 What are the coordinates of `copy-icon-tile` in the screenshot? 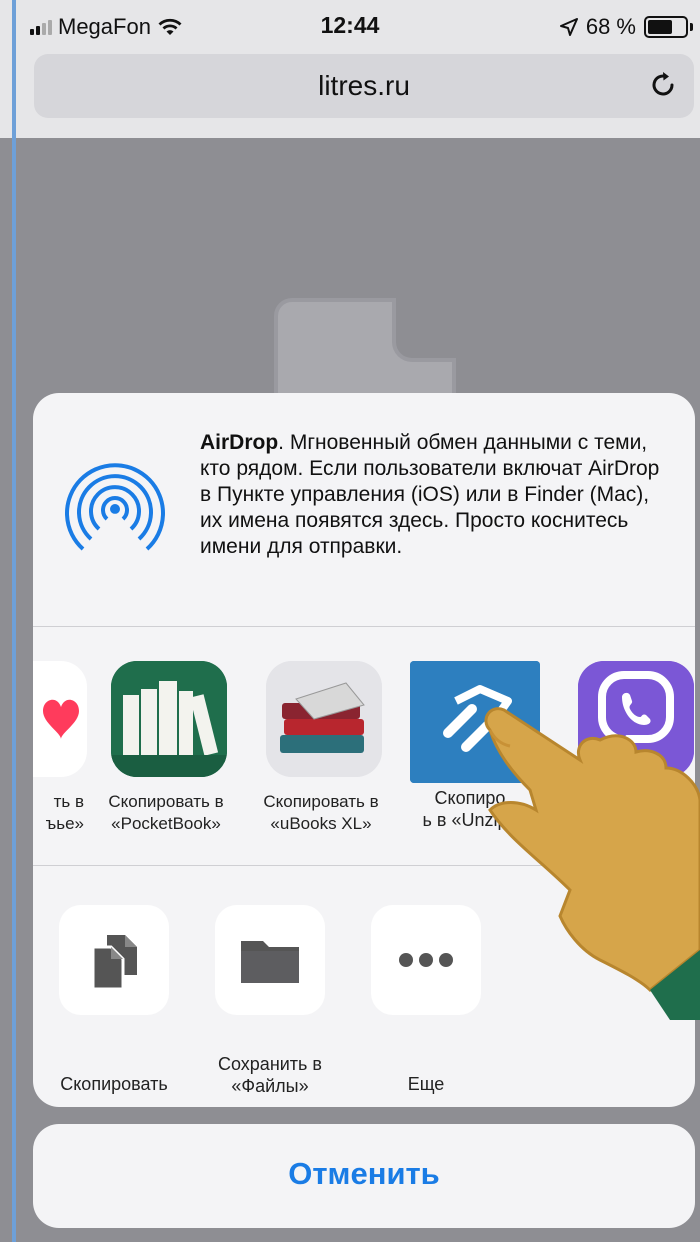 It's located at (114, 960).